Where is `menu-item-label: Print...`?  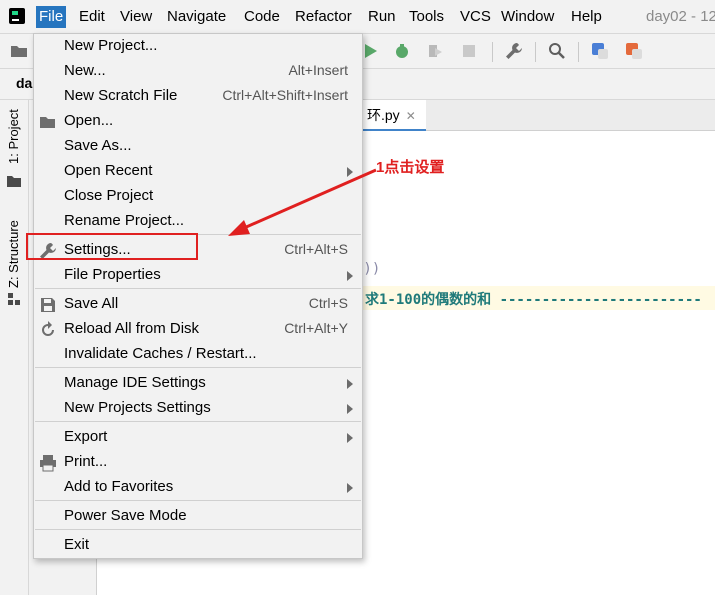
menu-item-label: Print... is located at coordinates (86, 461).